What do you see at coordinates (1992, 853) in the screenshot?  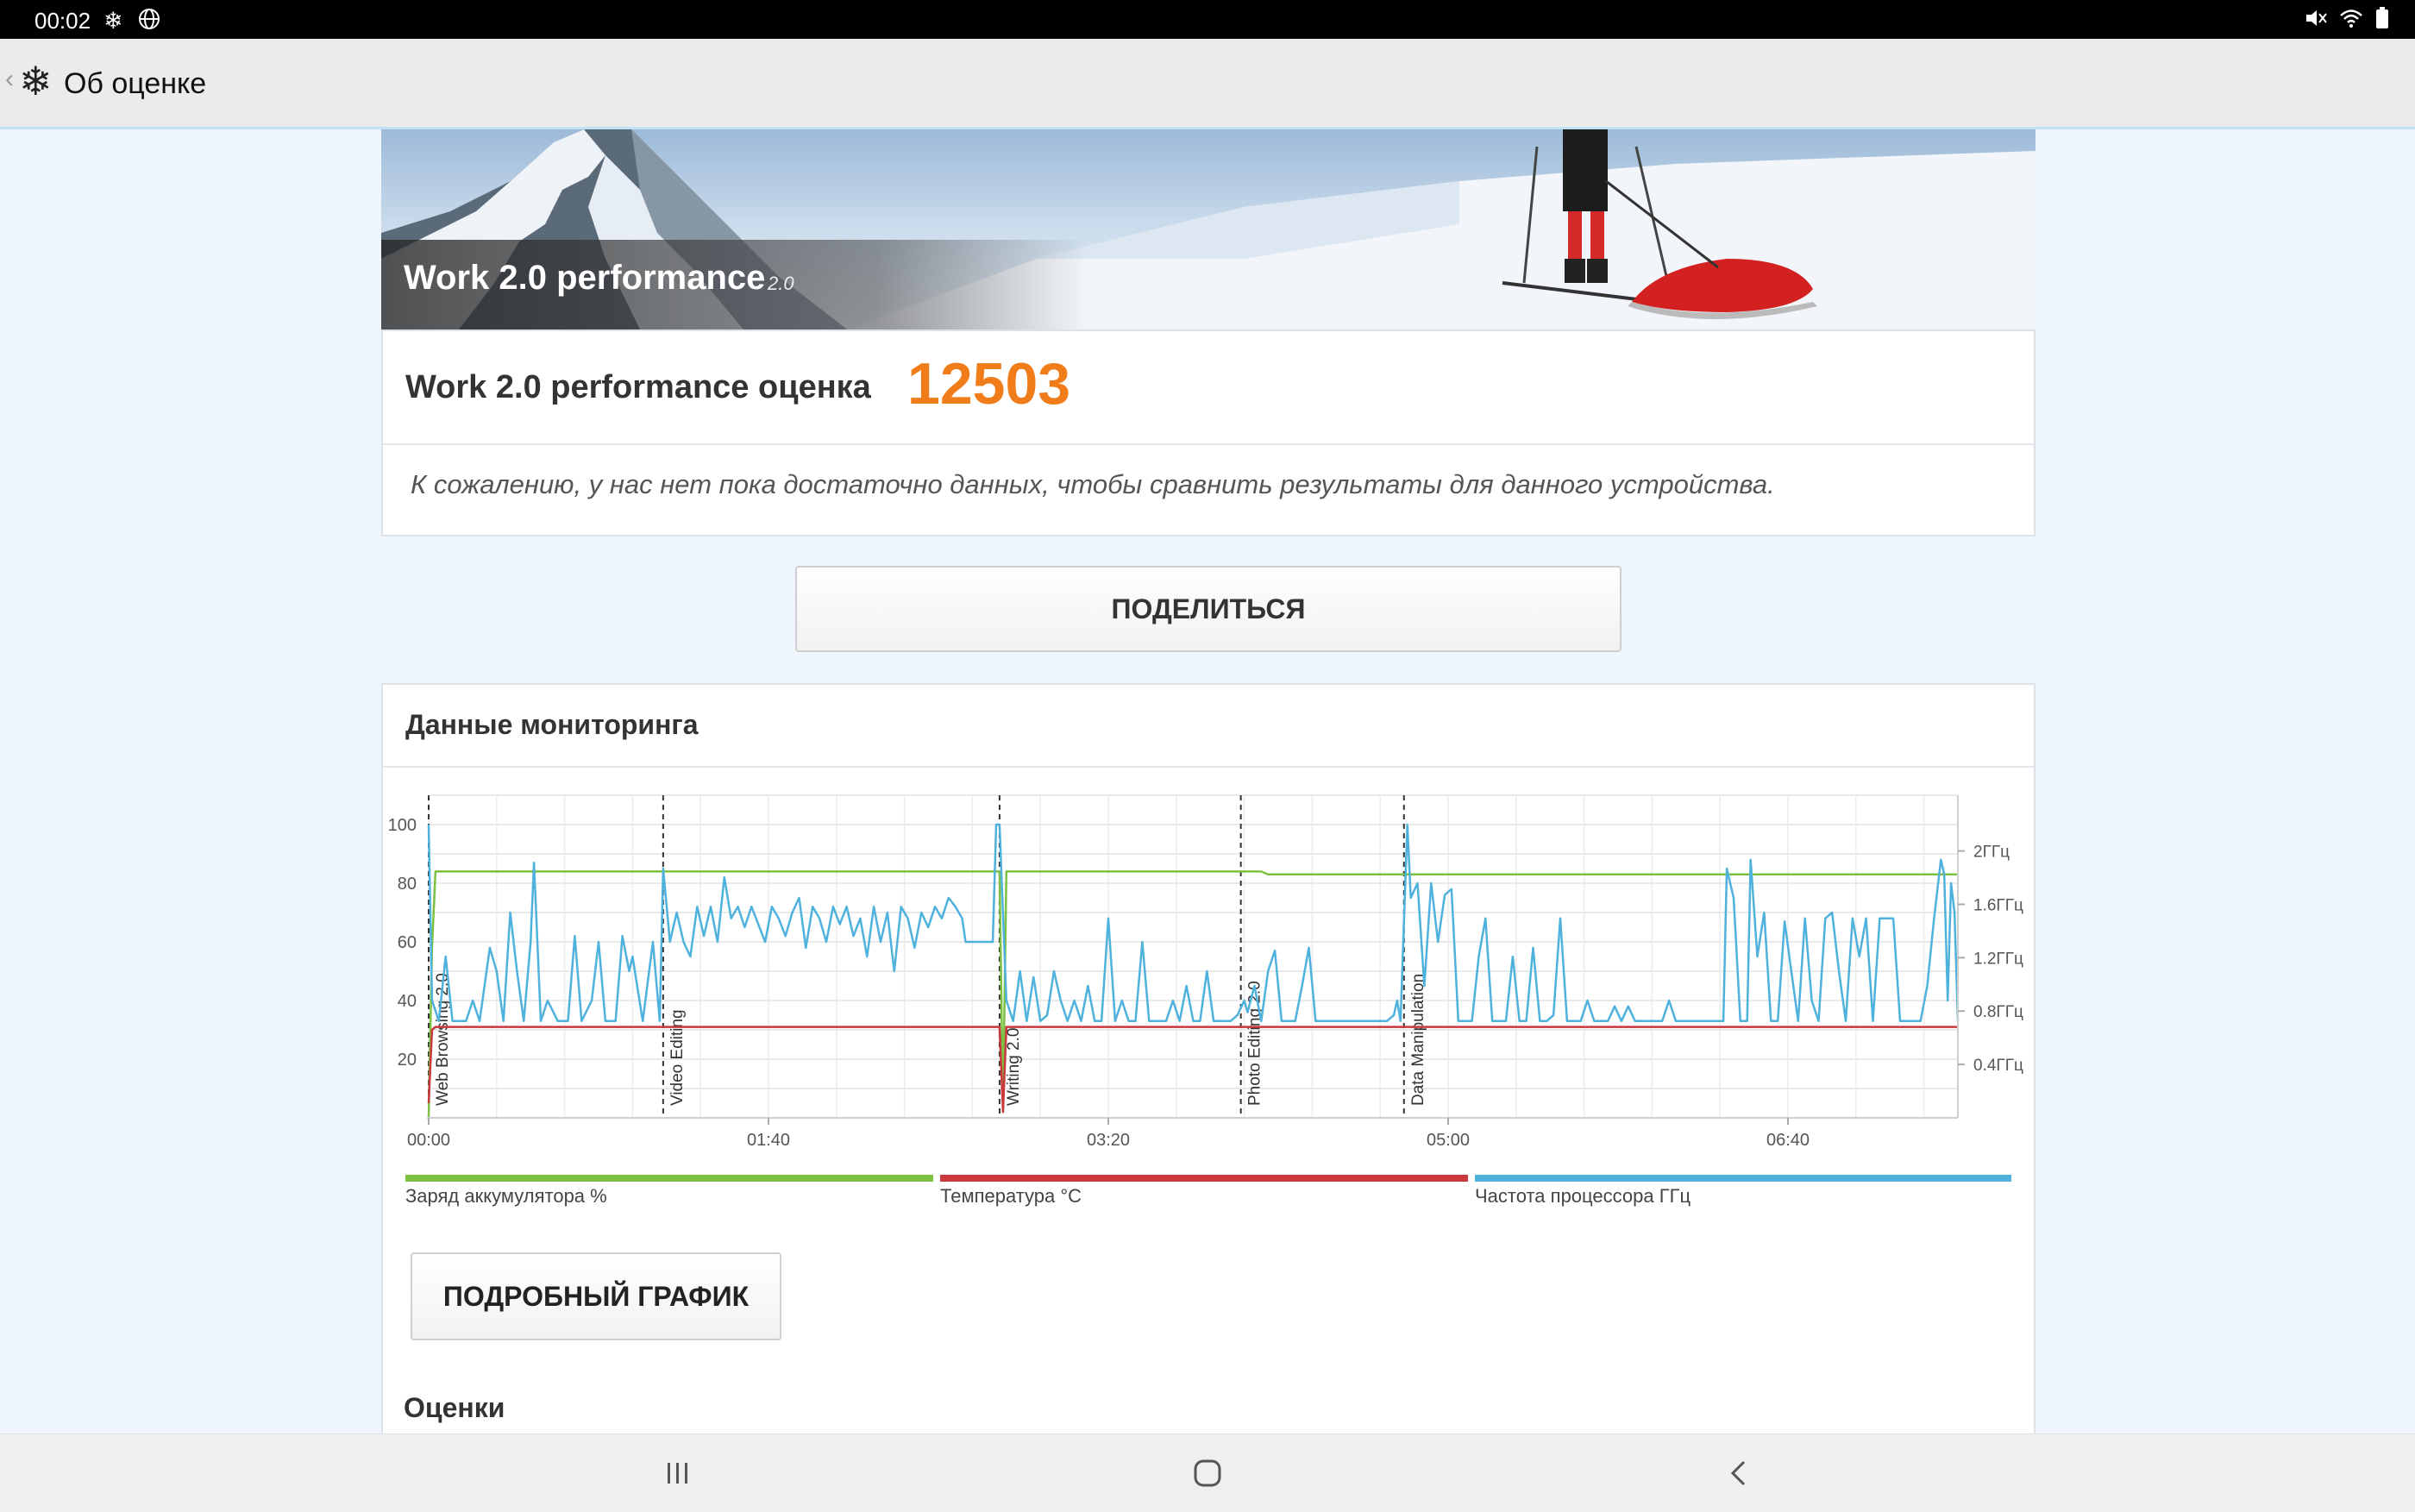 I see `chart-right-tick-label: 2ГГц` at bounding box center [1992, 853].